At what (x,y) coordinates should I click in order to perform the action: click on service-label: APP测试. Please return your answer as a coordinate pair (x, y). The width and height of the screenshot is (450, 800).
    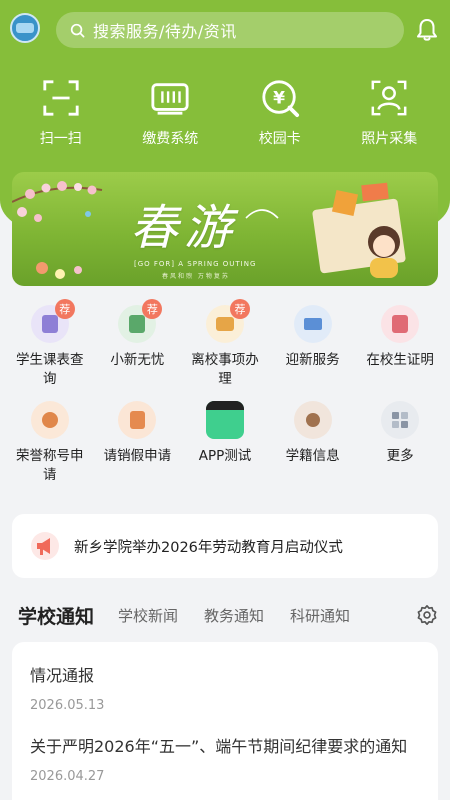
    Looking at the image, I should click on (225, 456).